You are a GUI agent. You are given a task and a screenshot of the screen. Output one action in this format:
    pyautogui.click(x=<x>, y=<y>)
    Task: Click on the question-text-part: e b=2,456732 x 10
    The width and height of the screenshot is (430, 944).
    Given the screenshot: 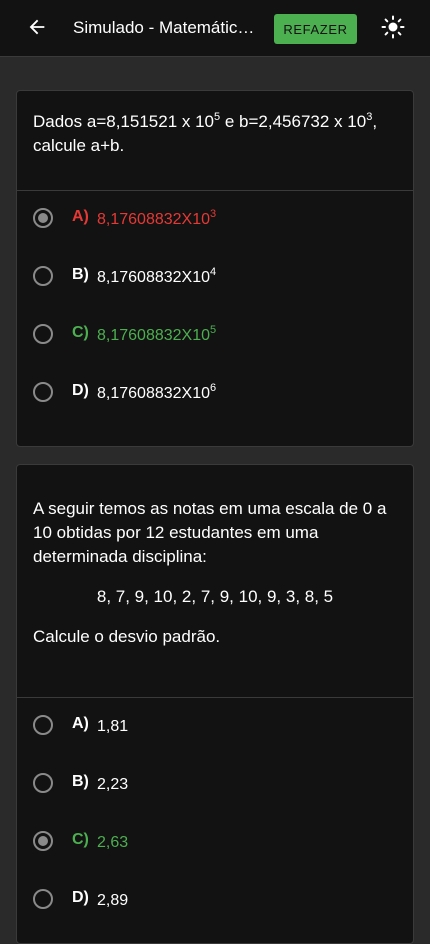 What is the action you would take?
    pyautogui.click(x=293, y=121)
    